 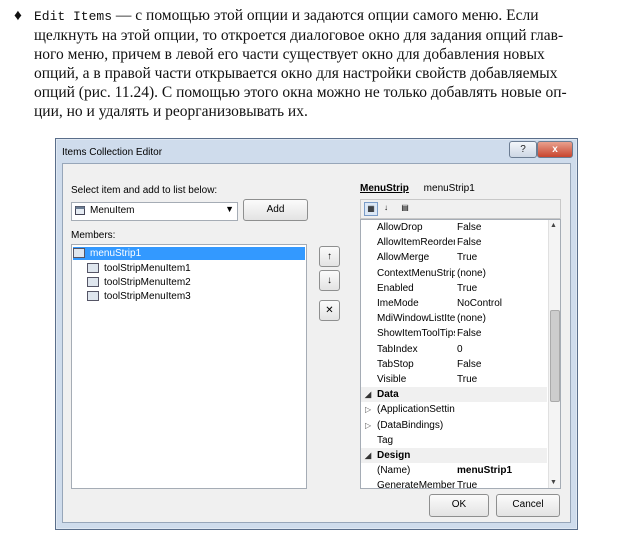 What do you see at coordinates (454, 288) in the screenshot?
I see `property-row: Enabled True` at bounding box center [454, 288].